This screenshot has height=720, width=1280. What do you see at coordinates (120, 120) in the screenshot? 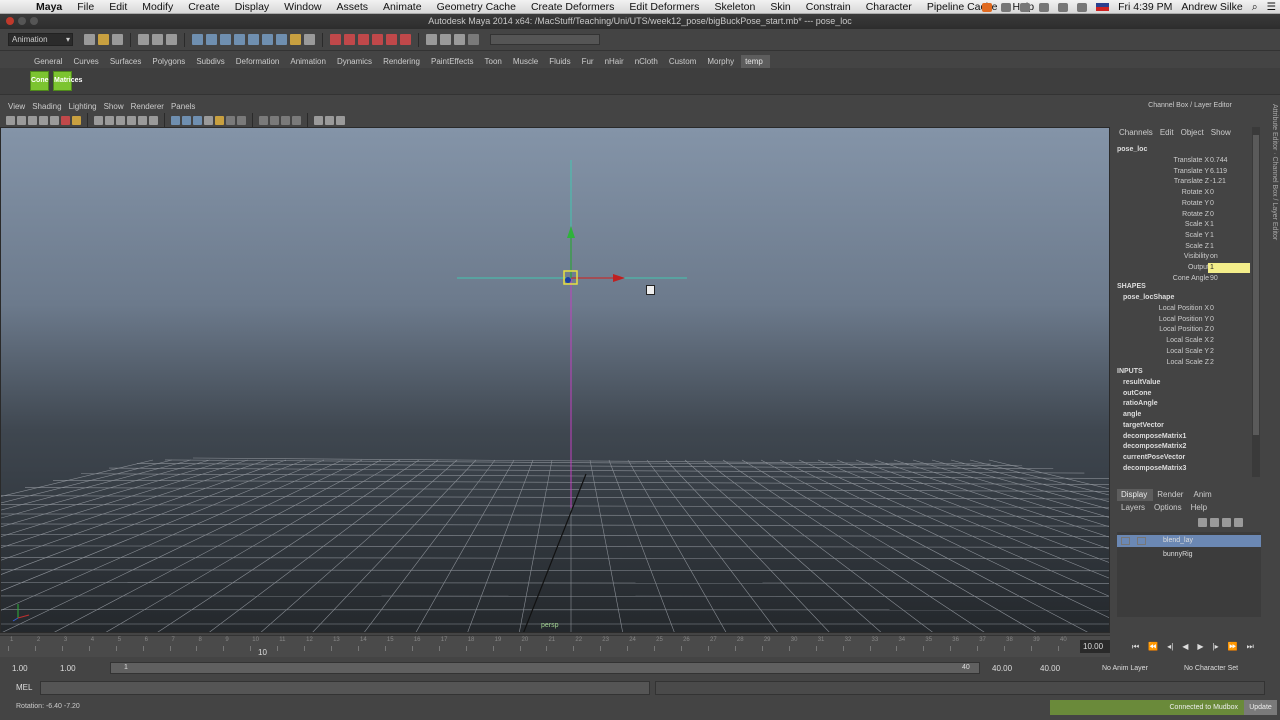
I see `gate-mask-icon` at bounding box center [120, 120].